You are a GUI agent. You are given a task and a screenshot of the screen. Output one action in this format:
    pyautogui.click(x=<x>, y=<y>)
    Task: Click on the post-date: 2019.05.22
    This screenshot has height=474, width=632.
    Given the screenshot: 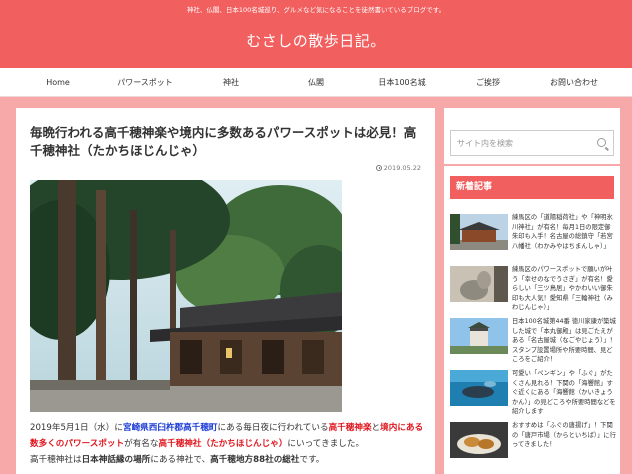 What is the action you would take?
    pyautogui.click(x=398, y=168)
    